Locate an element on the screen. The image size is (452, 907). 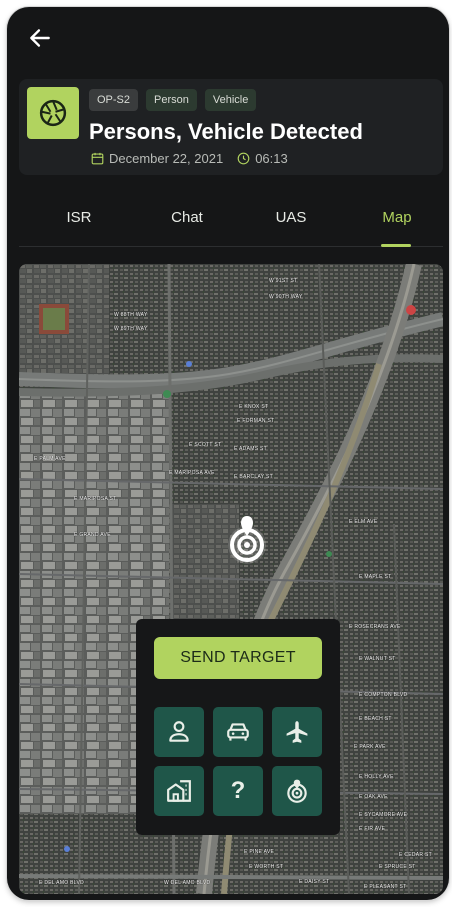
street-label: E CEDAR ST is located at coordinates (416, 855).